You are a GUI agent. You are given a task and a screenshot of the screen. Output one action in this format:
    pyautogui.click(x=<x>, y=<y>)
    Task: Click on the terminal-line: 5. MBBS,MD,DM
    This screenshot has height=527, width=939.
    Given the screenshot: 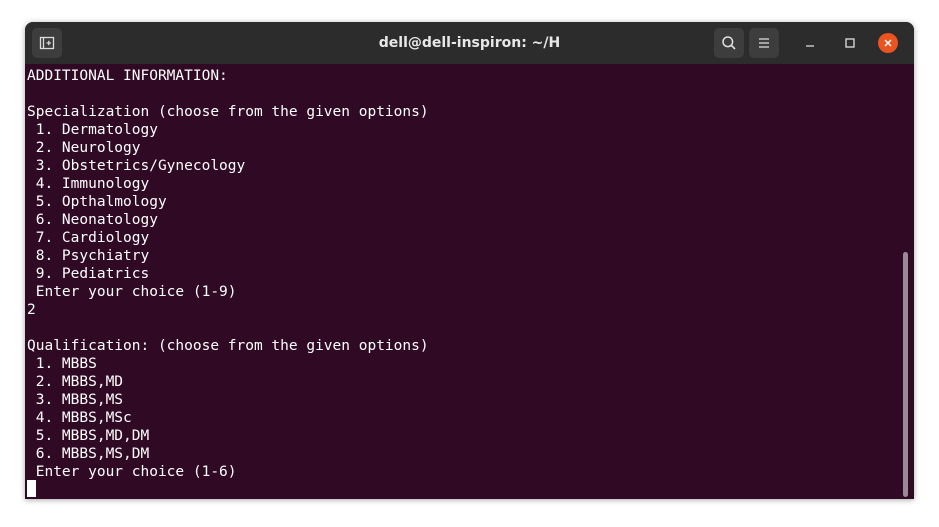 What is the action you would take?
    pyautogui.click(x=88, y=436)
    